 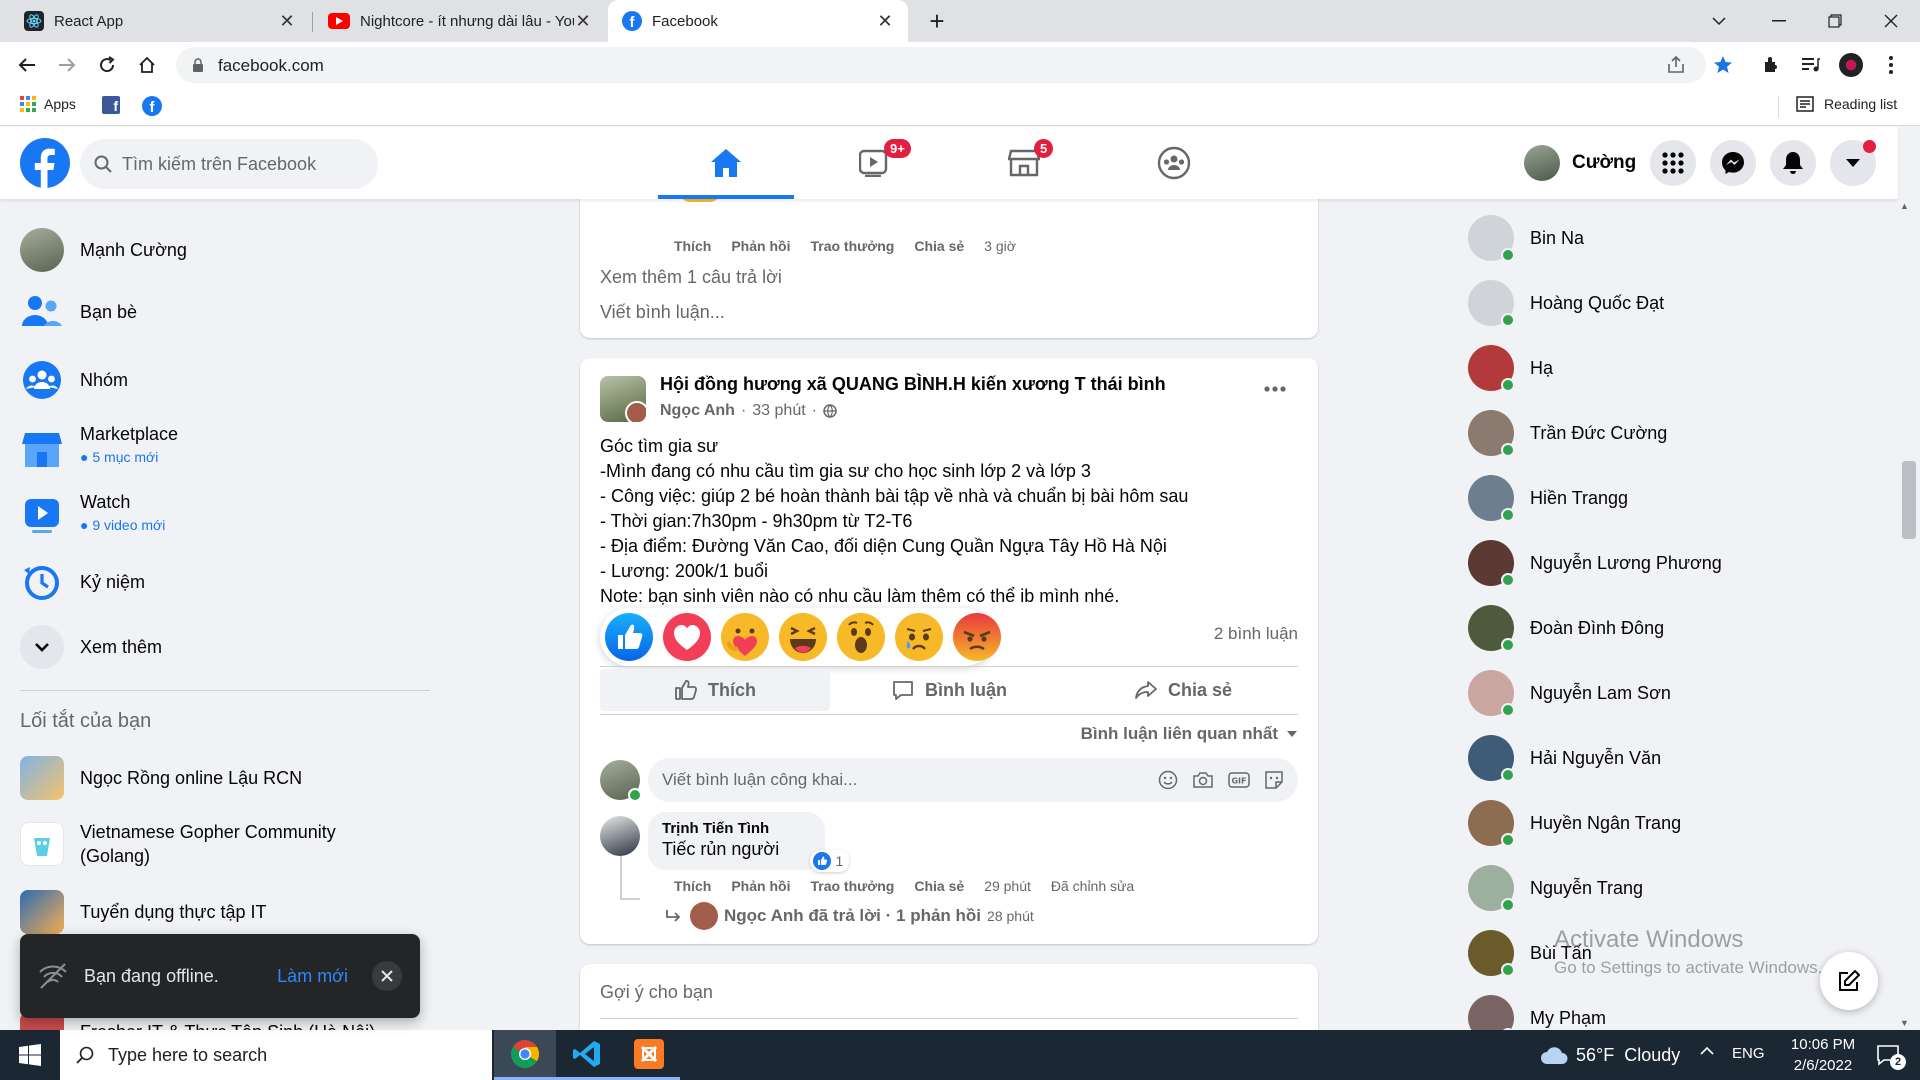 I want to click on post-time: 33 phút, so click(x=778, y=411).